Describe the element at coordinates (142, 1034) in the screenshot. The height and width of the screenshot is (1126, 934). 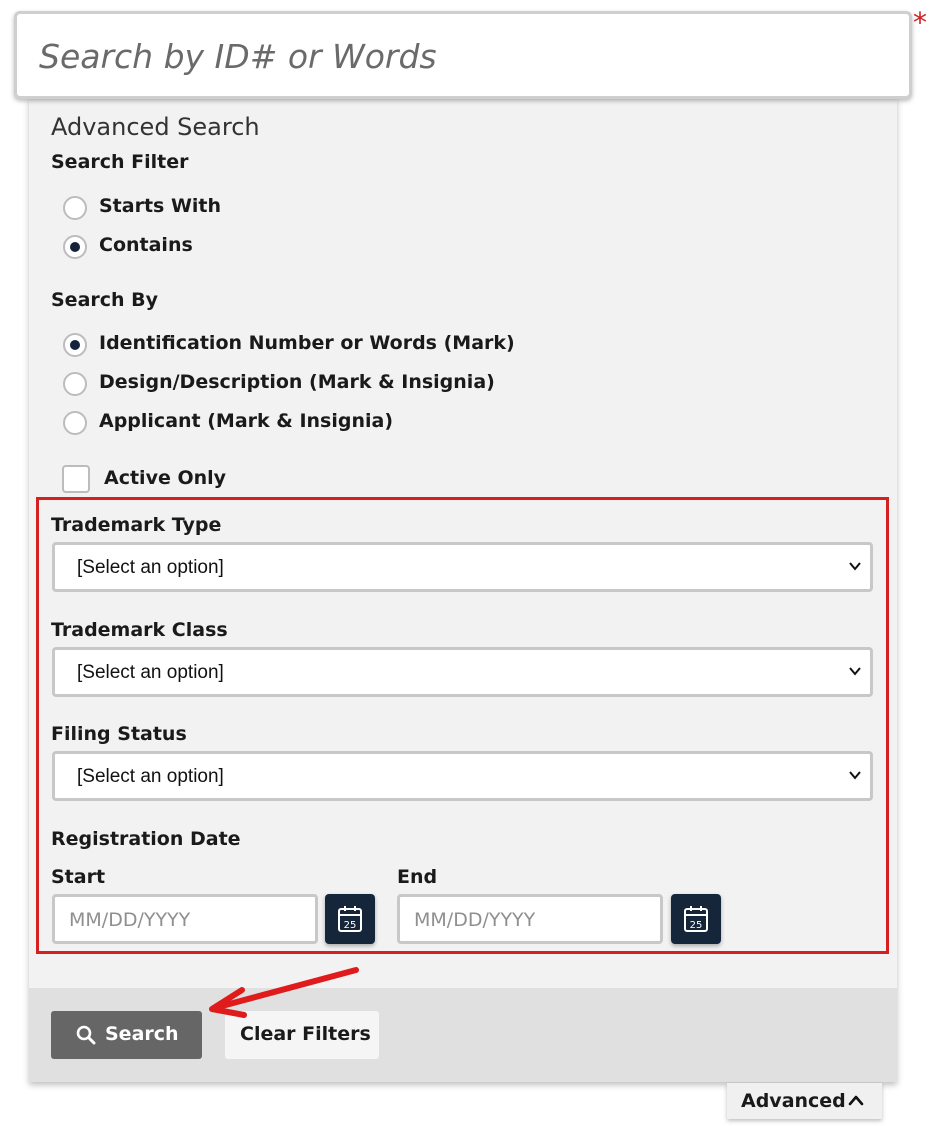
I see `search-button-label: Search` at that location.